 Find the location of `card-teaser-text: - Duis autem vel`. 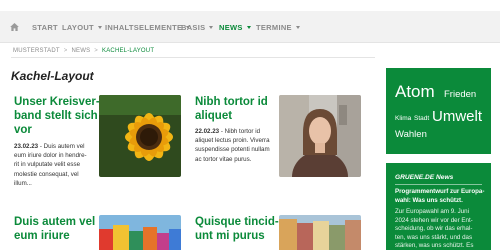

card-teaser-text: - Duis autem vel is located at coordinates (62, 146).